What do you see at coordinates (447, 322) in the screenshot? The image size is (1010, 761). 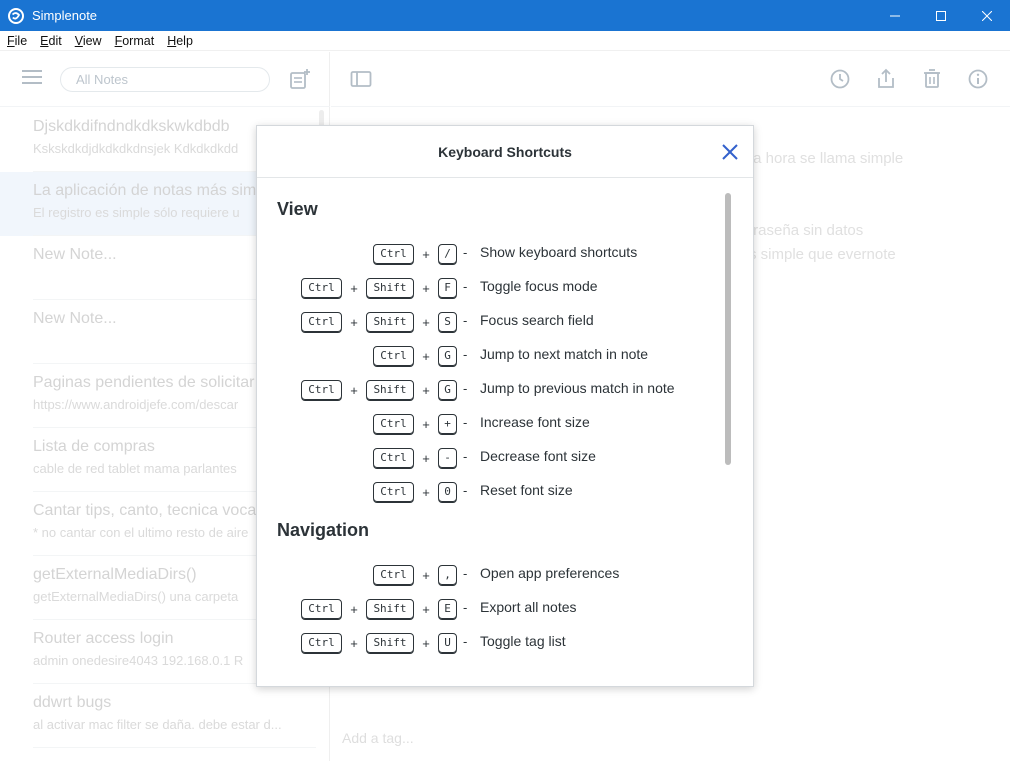 I see `keycap: S` at bounding box center [447, 322].